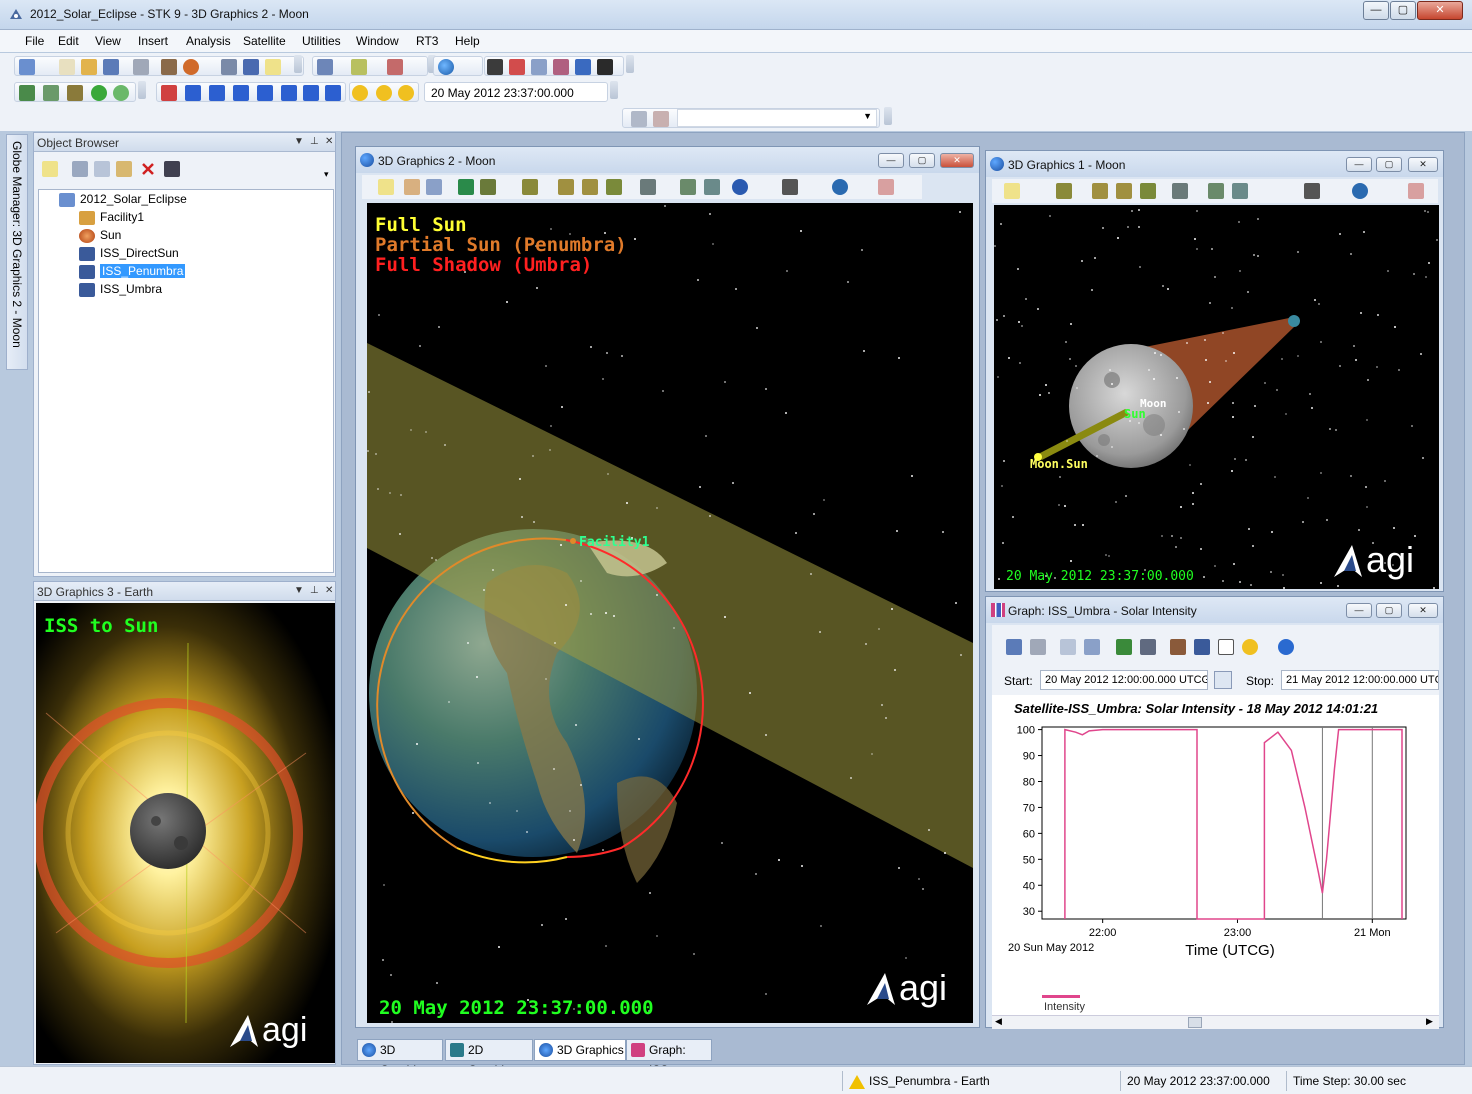  Describe the element at coordinates (777, 118) in the screenshot. I see `object-selector-dropdown: ▼` at that location.